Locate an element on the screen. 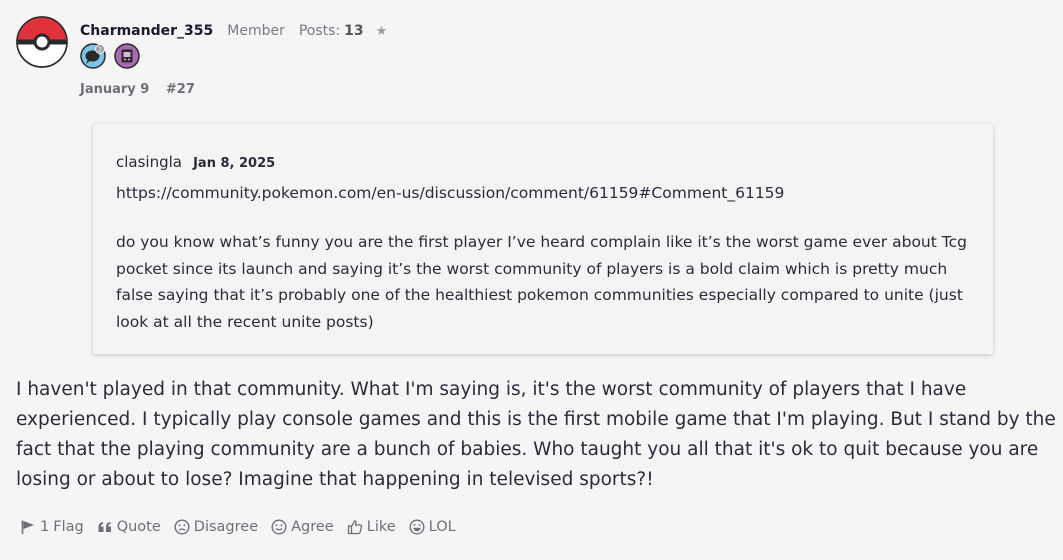 This screenshot has width=1063, height=560. comment-badge-icon: 2 is located at coordinates (93, 56).